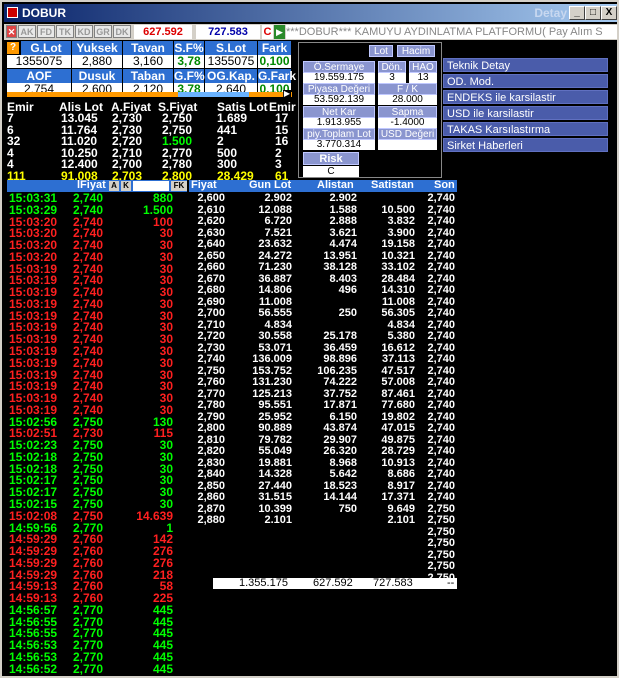 The width and height of the screenshot is (619, 678). I want to click on session-cell: 8.917, so click(401, 485).